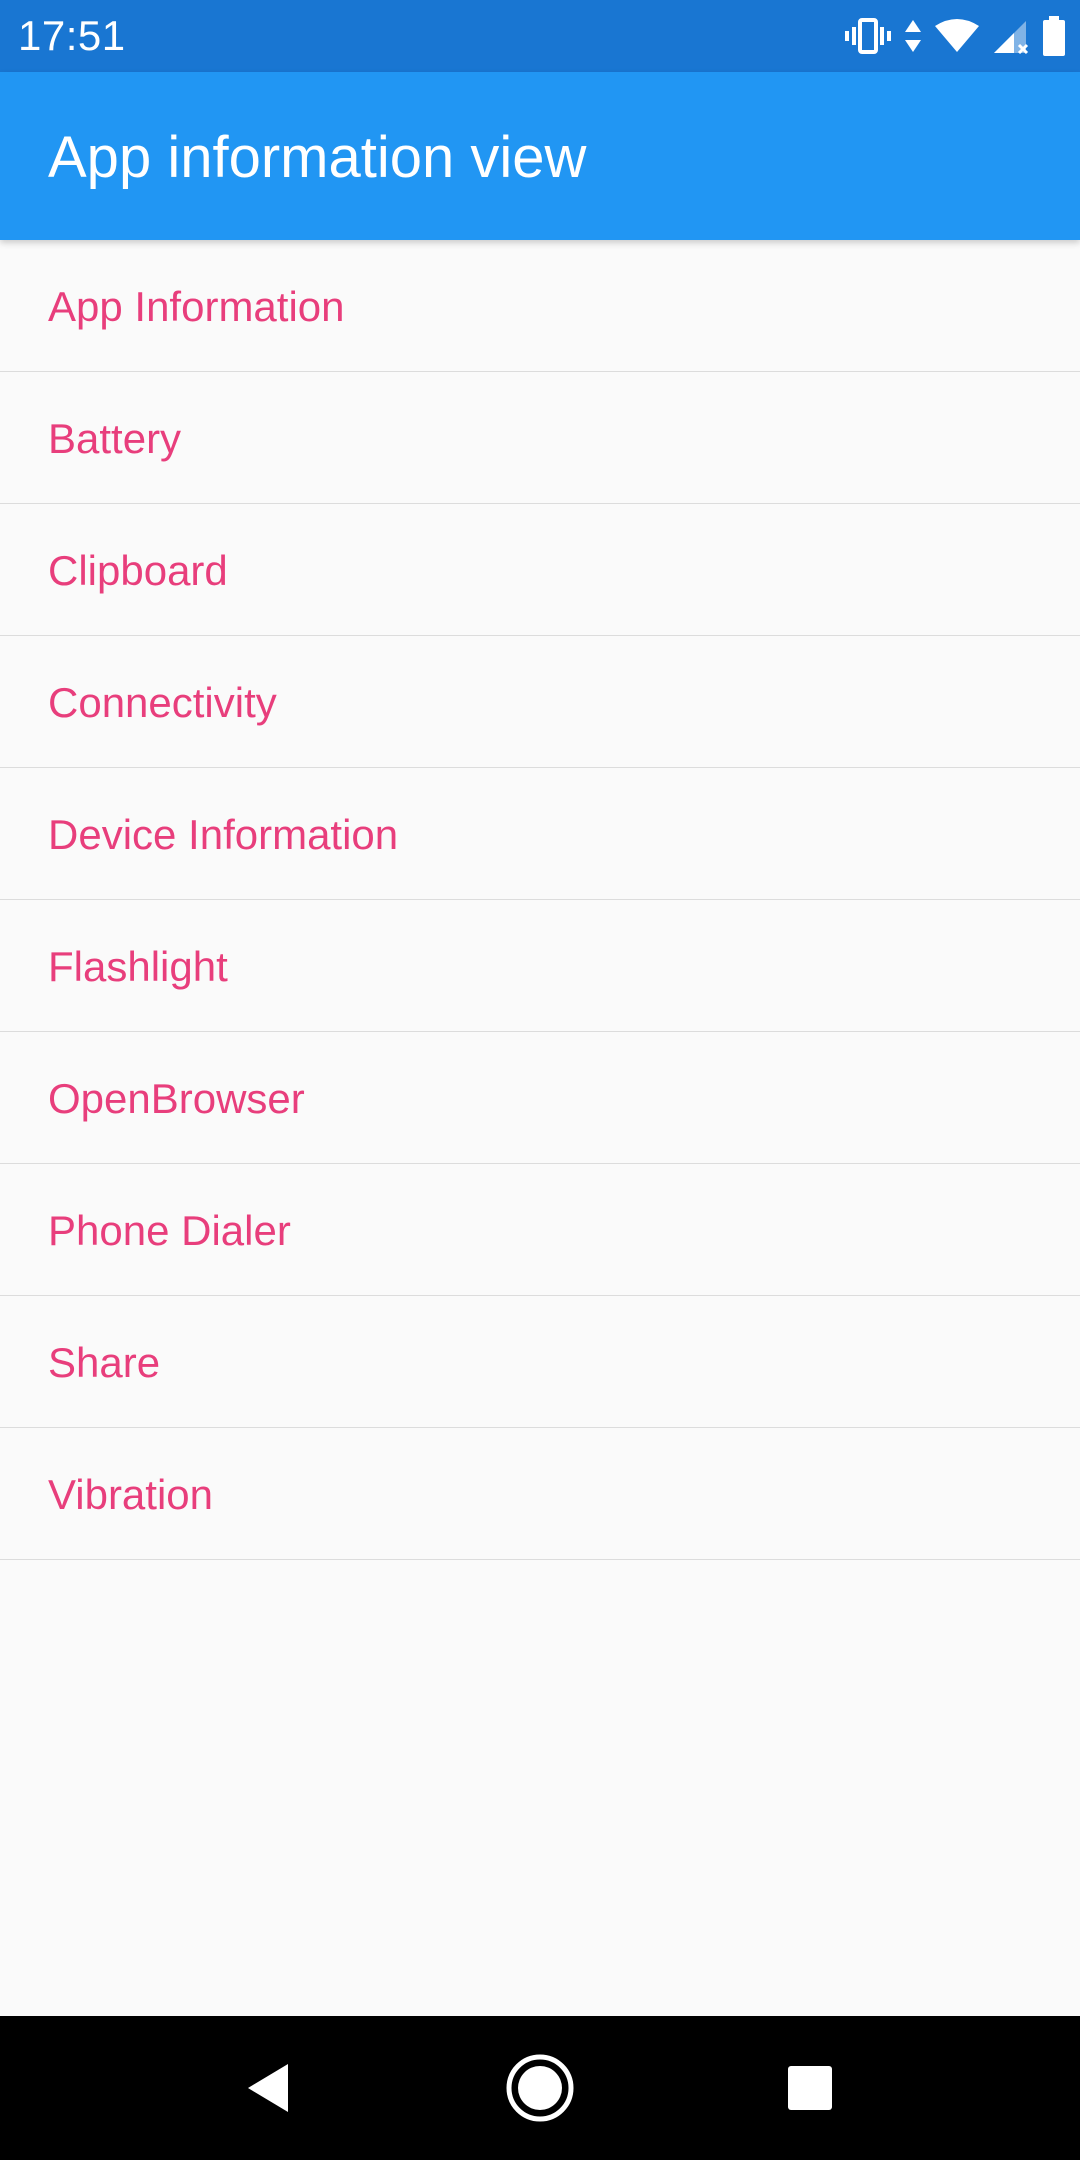  Describe the element at coordinates (540, 834) in the screenshot. I see `list-item-device-information: Device Information` at that location.